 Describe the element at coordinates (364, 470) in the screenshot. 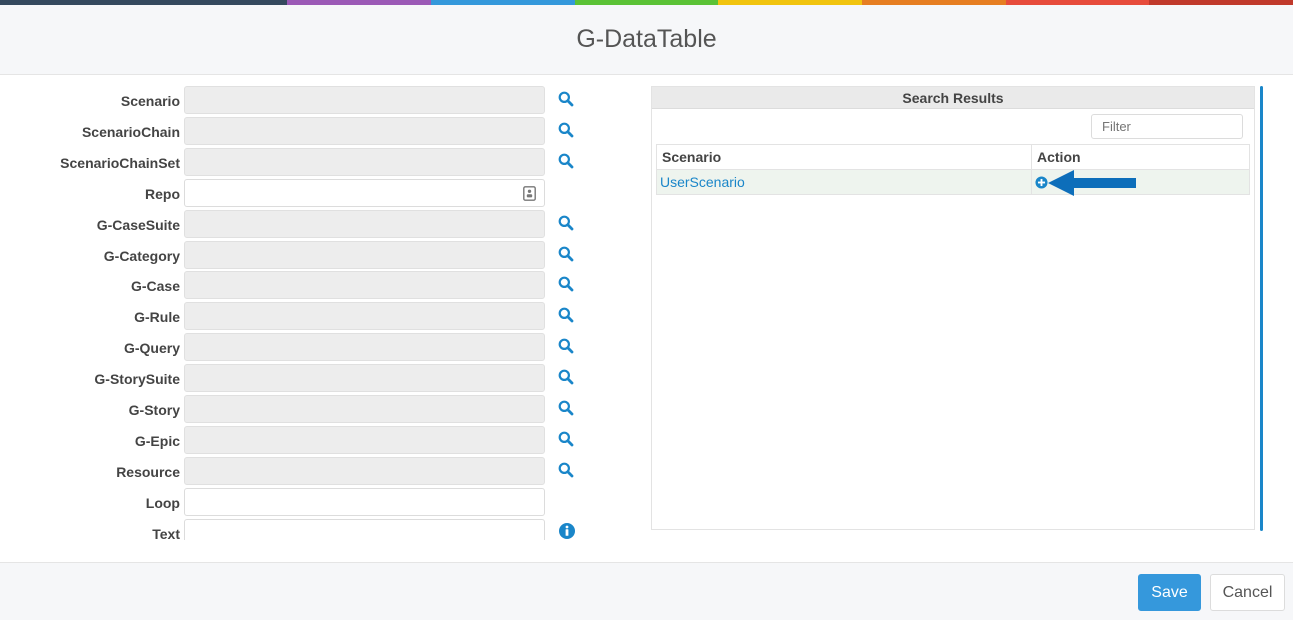

I see `resource-field` at that location.